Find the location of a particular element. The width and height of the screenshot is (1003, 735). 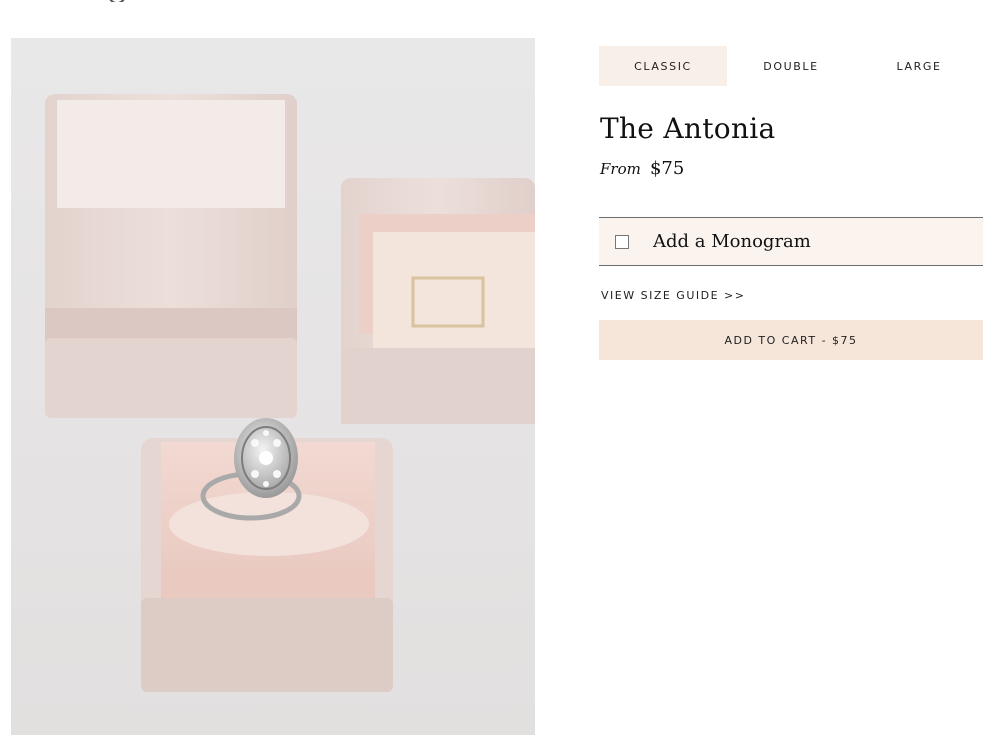

monogram-option: Add a Monogram is located at coordinates (791, 241).